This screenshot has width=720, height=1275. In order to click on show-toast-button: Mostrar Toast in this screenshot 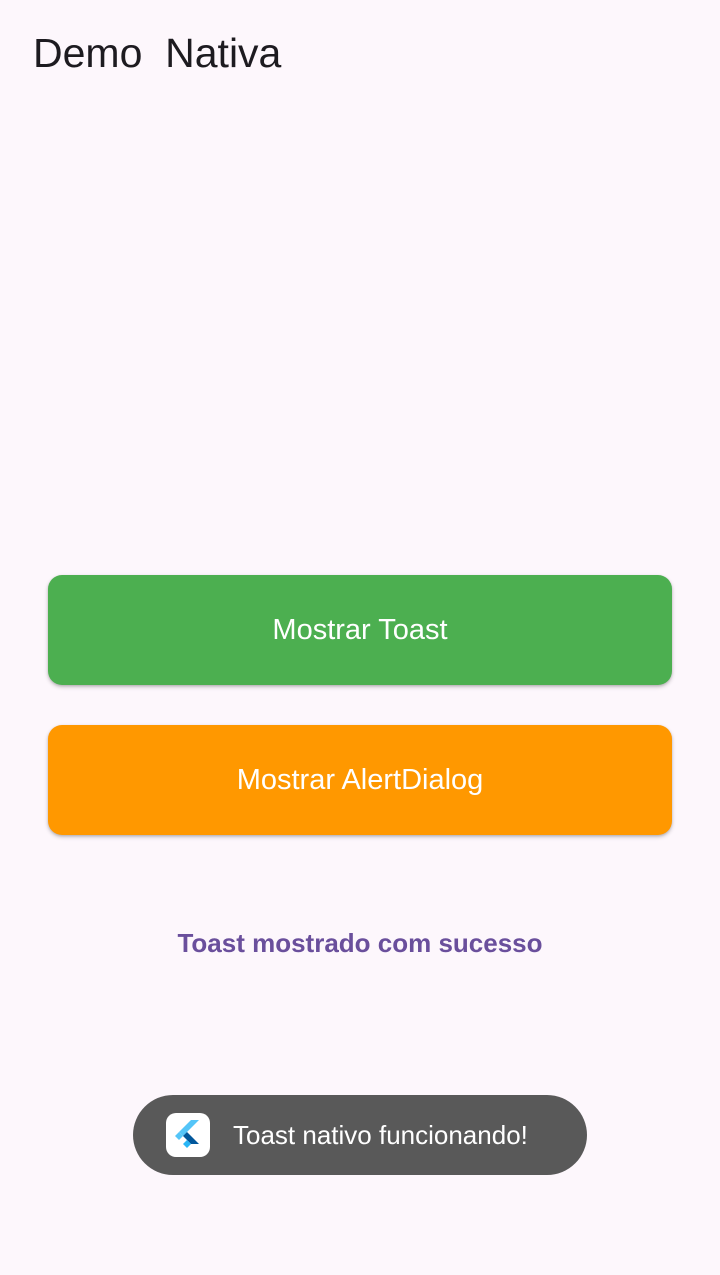, I will do `click(360, 630)`.